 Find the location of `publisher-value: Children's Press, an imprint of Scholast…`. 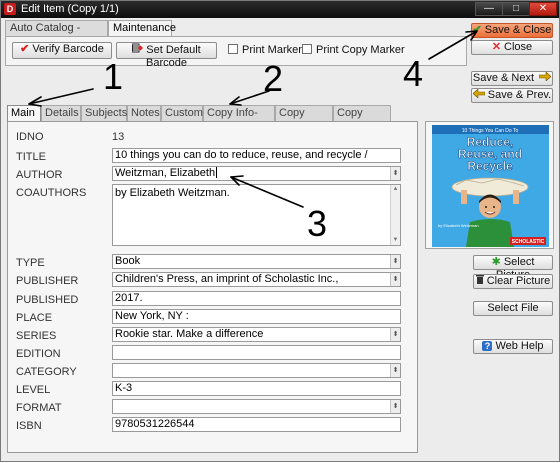

publisher-value: Children's Press, an imprint of Scholast… is located at coordinates (227, 279).